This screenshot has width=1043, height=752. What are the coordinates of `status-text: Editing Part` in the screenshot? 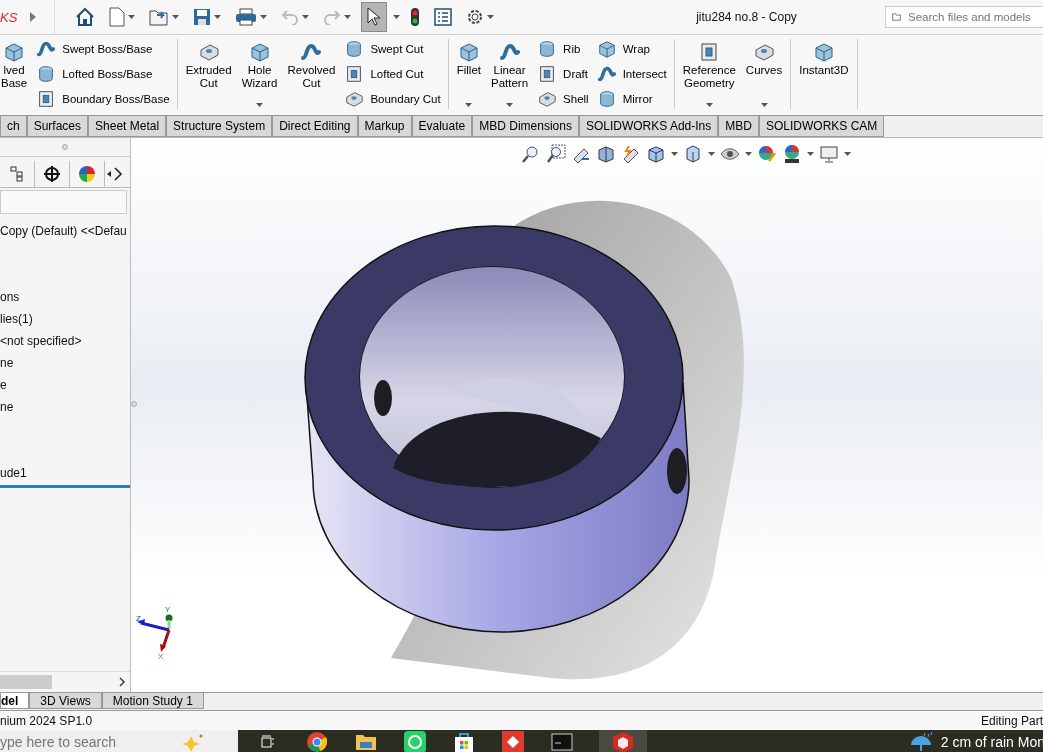 It's located at (1011, 720).